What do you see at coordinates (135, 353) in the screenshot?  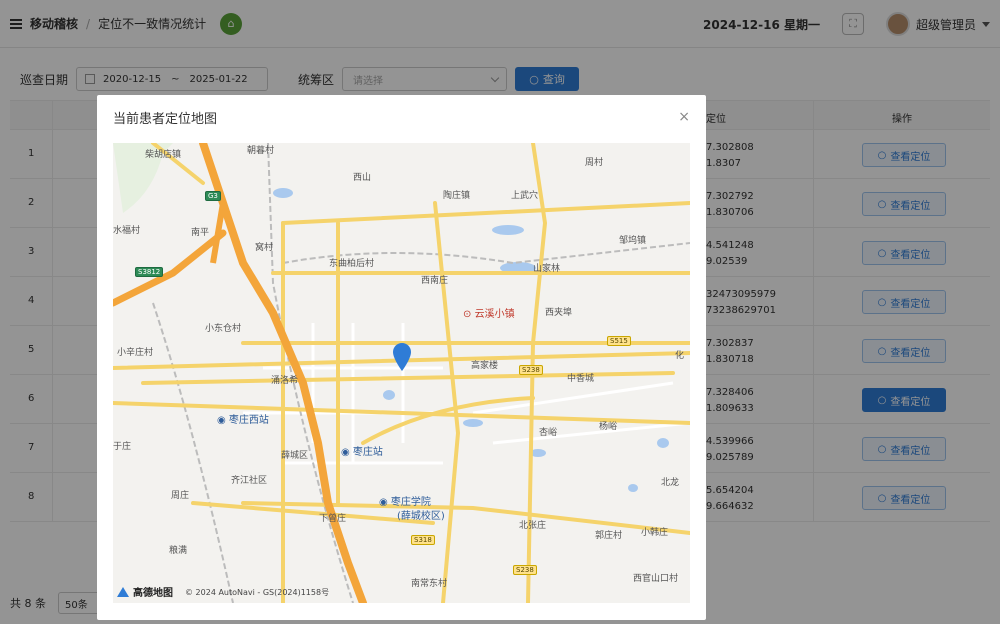 I see `map-label: 小辛庄村` at bounding box center [135, 353].